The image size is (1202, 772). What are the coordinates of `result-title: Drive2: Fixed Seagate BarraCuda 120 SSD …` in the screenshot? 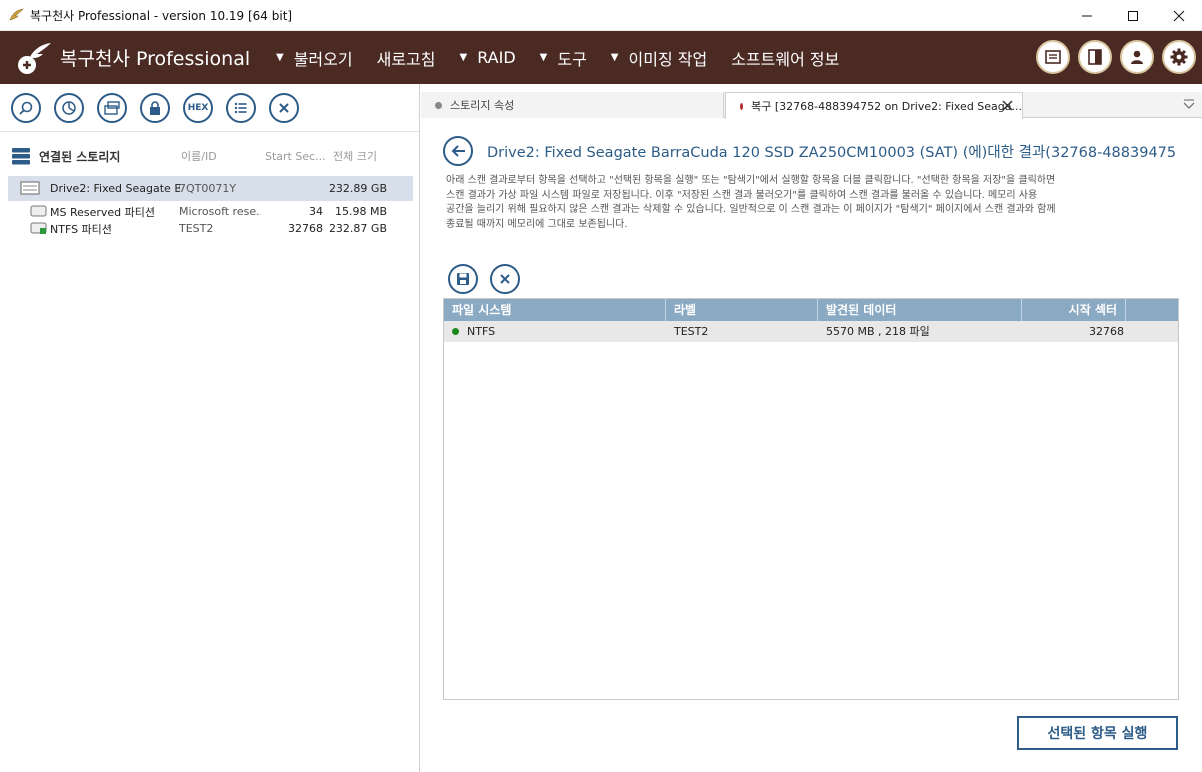 It's located at (832, 152).